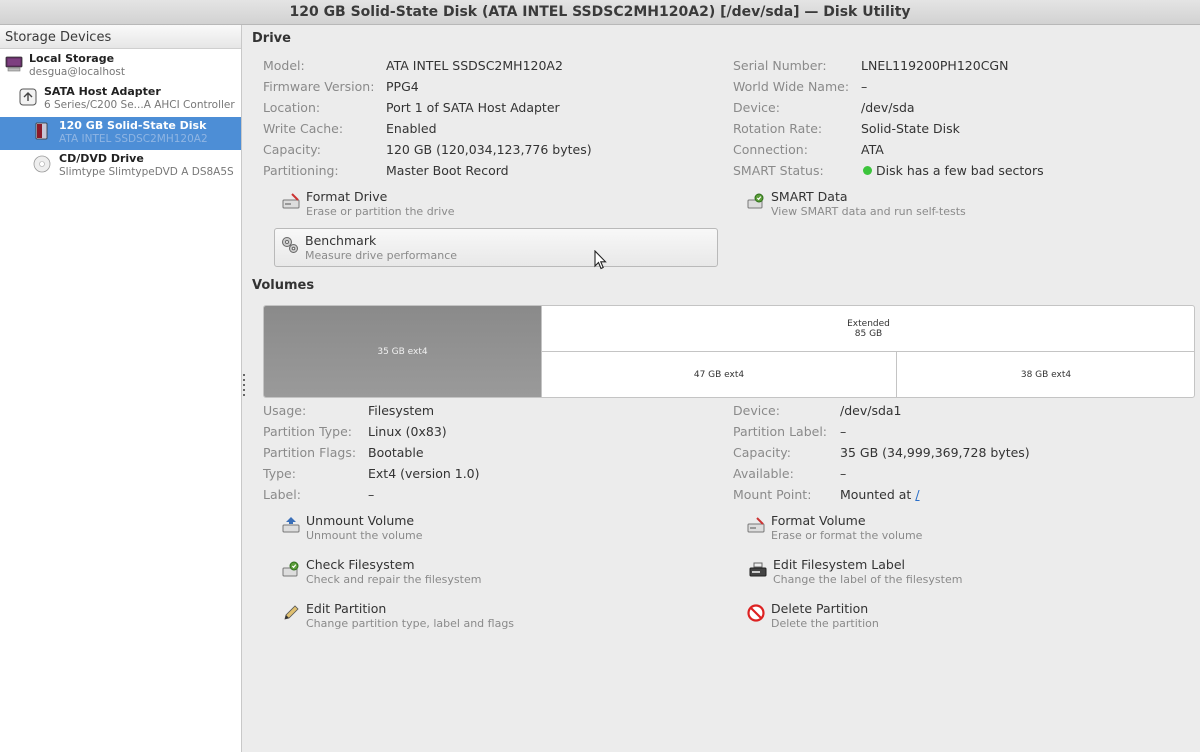 The image size is (1200, 752). What do you see at coordinates (868, 211) in the screenshot?
I see `action-description: View SMART data and run self-tests` at bounding box center [868, 211].